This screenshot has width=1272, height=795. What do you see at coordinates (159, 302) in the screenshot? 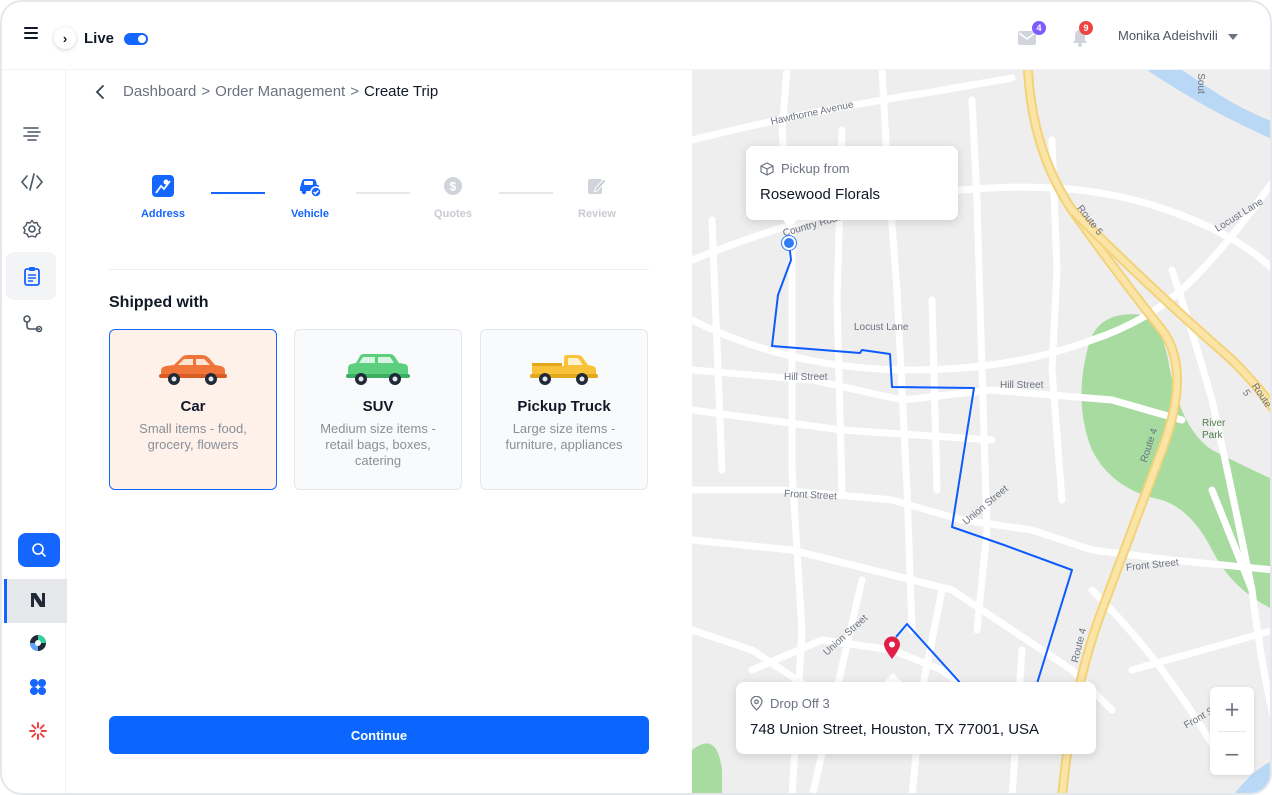
I see `shipped-with-heading: Shipped with` at bounding box center [159, 302].